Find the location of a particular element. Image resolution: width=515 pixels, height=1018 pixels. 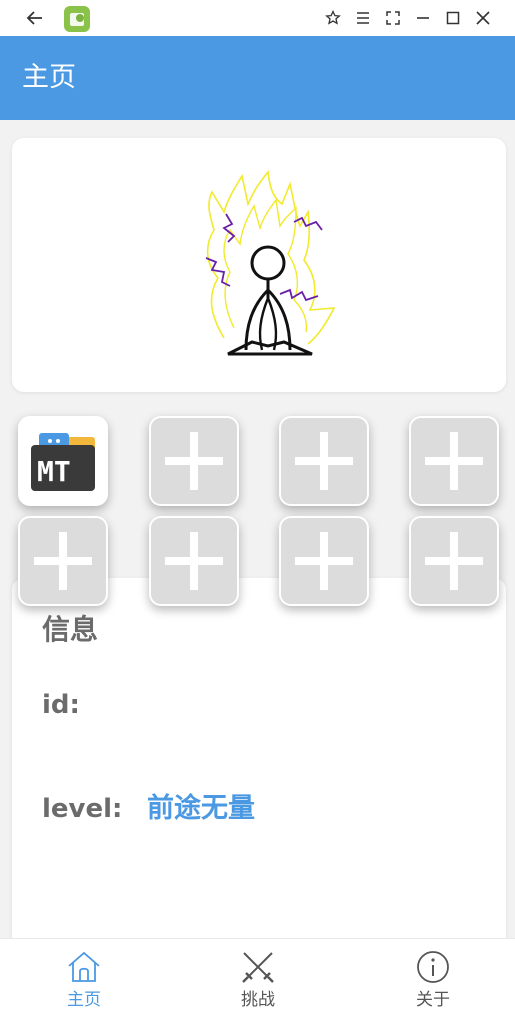

nav-item-challenge: 挑战 is located at coordinates (258, 978).